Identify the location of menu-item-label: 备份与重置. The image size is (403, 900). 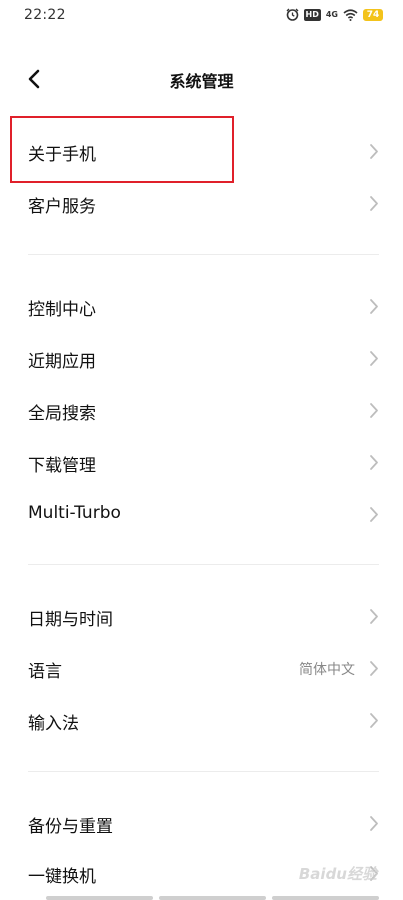
(70, 827).